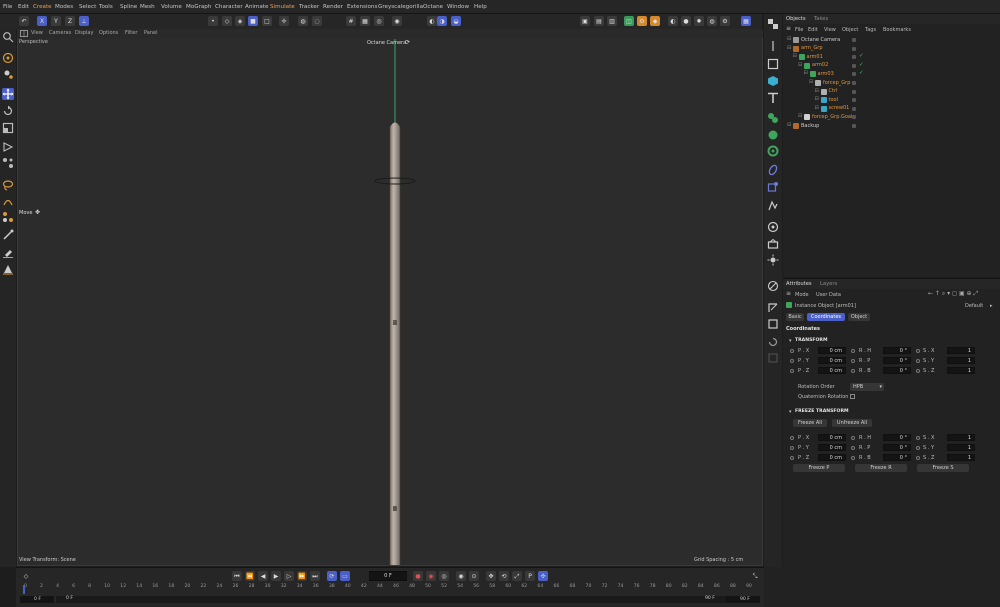 Image resolution: width=1000 pixels, height=607 pixels. Describe the element at coordinates (712, 21) in the screenshot. I see `greyscale-icon: ◍` at that location.